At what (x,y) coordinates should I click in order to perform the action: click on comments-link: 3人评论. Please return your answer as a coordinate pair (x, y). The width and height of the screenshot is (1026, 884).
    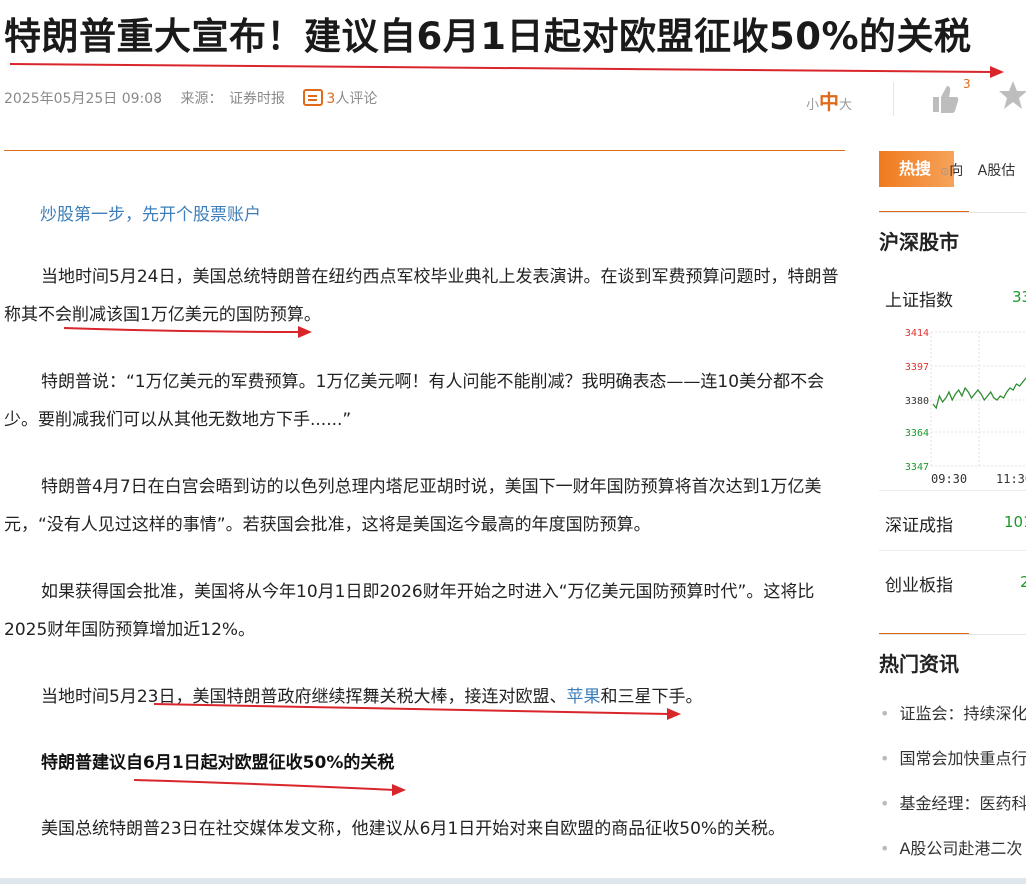
    Looking at the image, I should click on (340, 98).